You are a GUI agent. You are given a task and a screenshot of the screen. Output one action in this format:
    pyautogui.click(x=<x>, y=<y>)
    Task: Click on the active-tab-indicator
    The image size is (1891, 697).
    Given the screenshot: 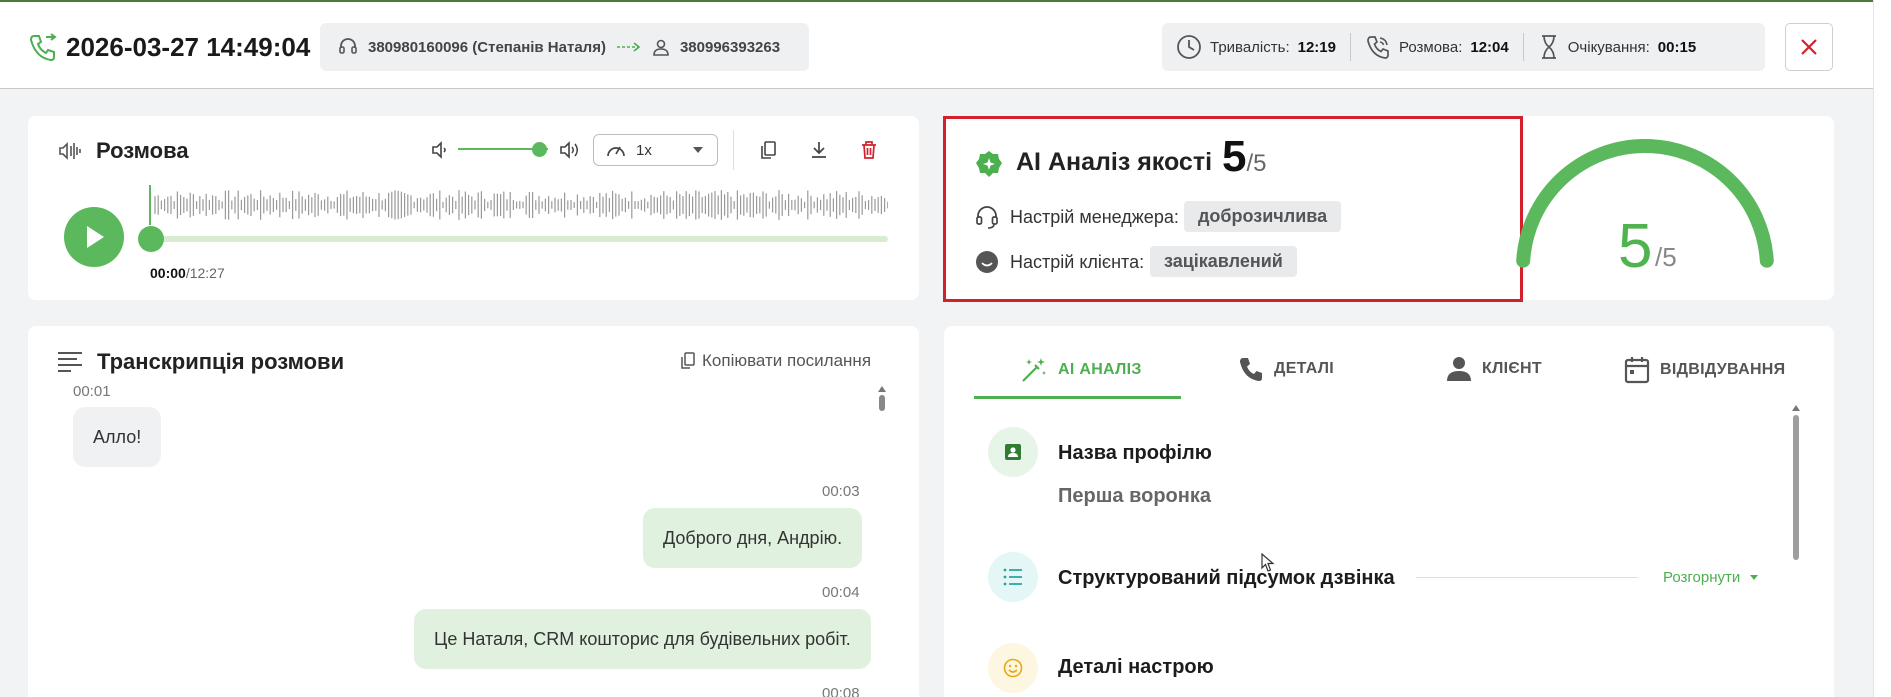 What is the action you would take?
    pyautogui.click(x=1077, y=397)
    